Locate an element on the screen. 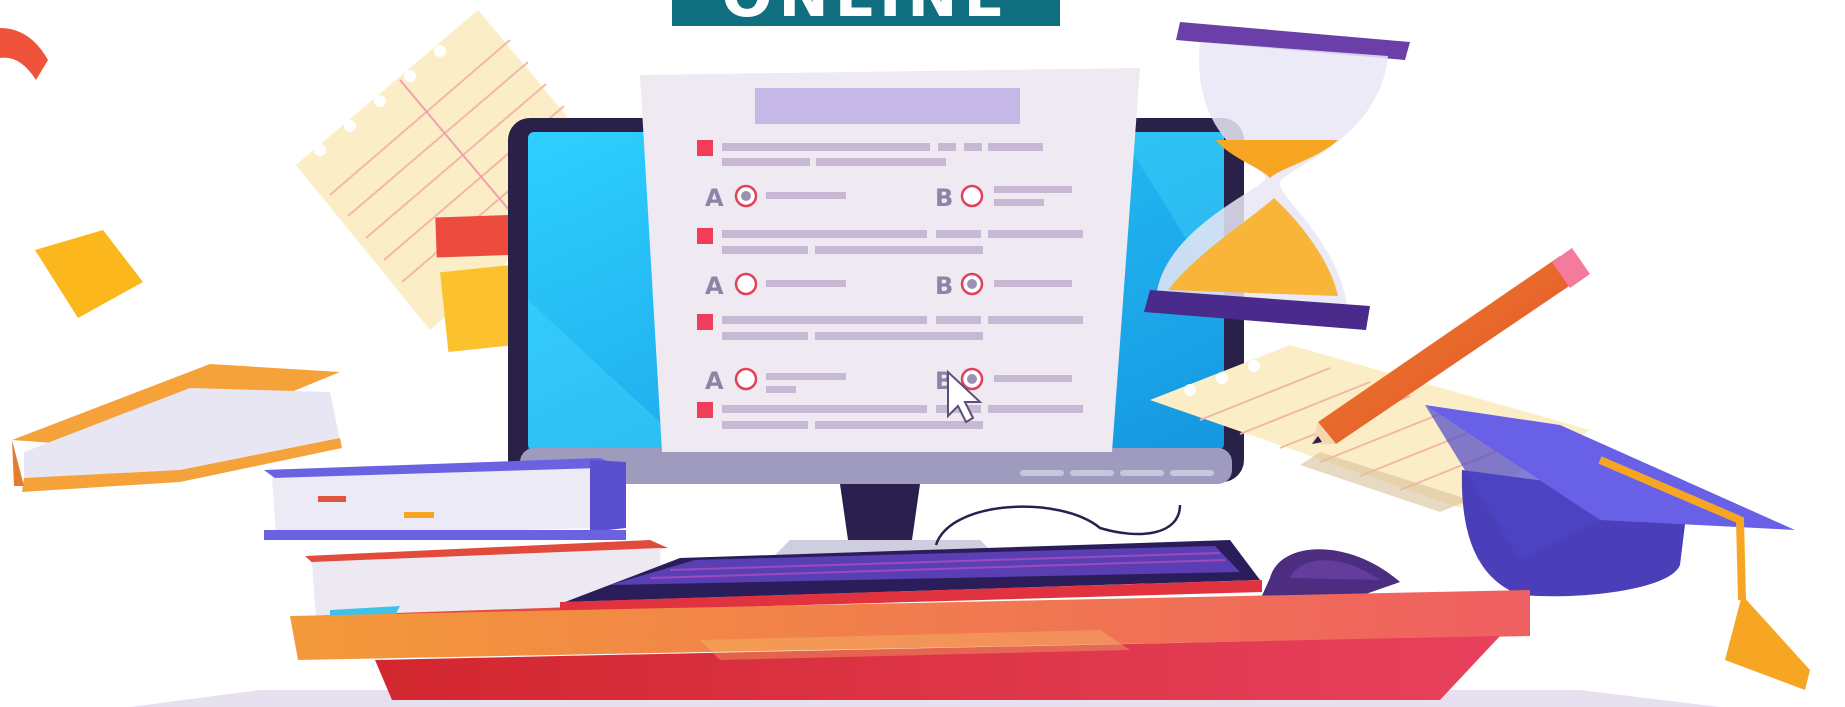 The width and height of the screenshot is (1845, 707). decor-arc is located at coordinates (24, 54).